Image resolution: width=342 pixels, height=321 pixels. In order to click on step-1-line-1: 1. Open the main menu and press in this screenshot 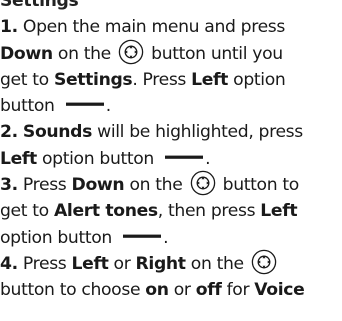, I will do `click(143, 27)`.